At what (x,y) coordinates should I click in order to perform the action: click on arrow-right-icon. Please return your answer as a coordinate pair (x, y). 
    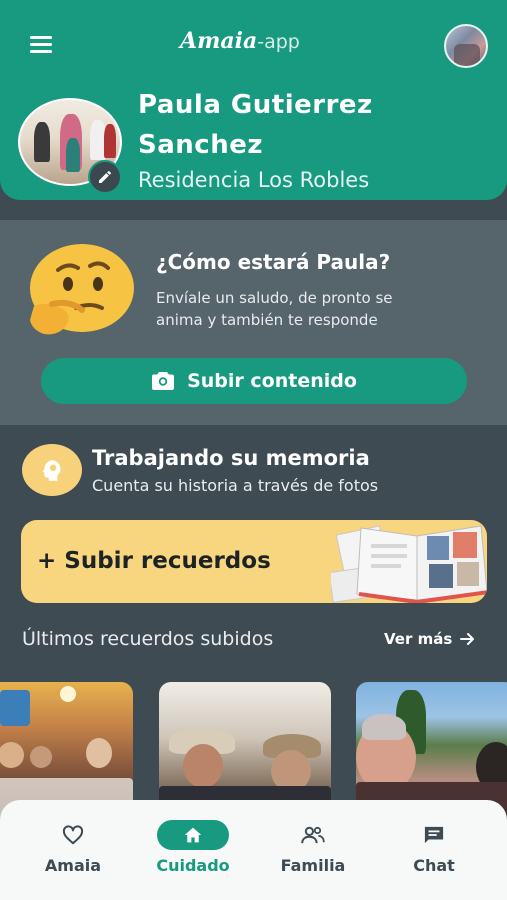
    Looking at the image, I should click on (467, 639).